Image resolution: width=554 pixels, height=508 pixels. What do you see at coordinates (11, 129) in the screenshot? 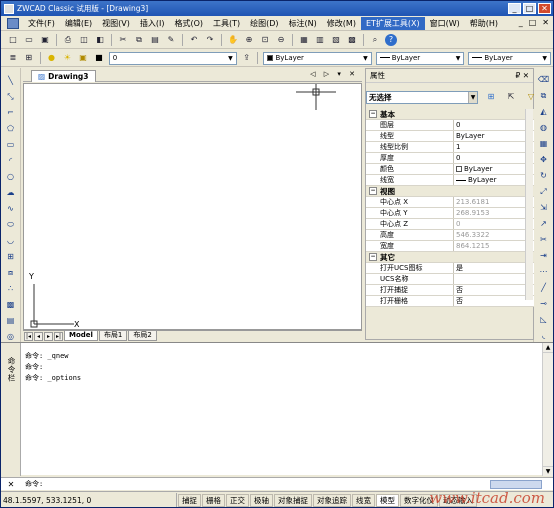
I see `polygon-icon: ⬠` at bounding box center [11, 129].